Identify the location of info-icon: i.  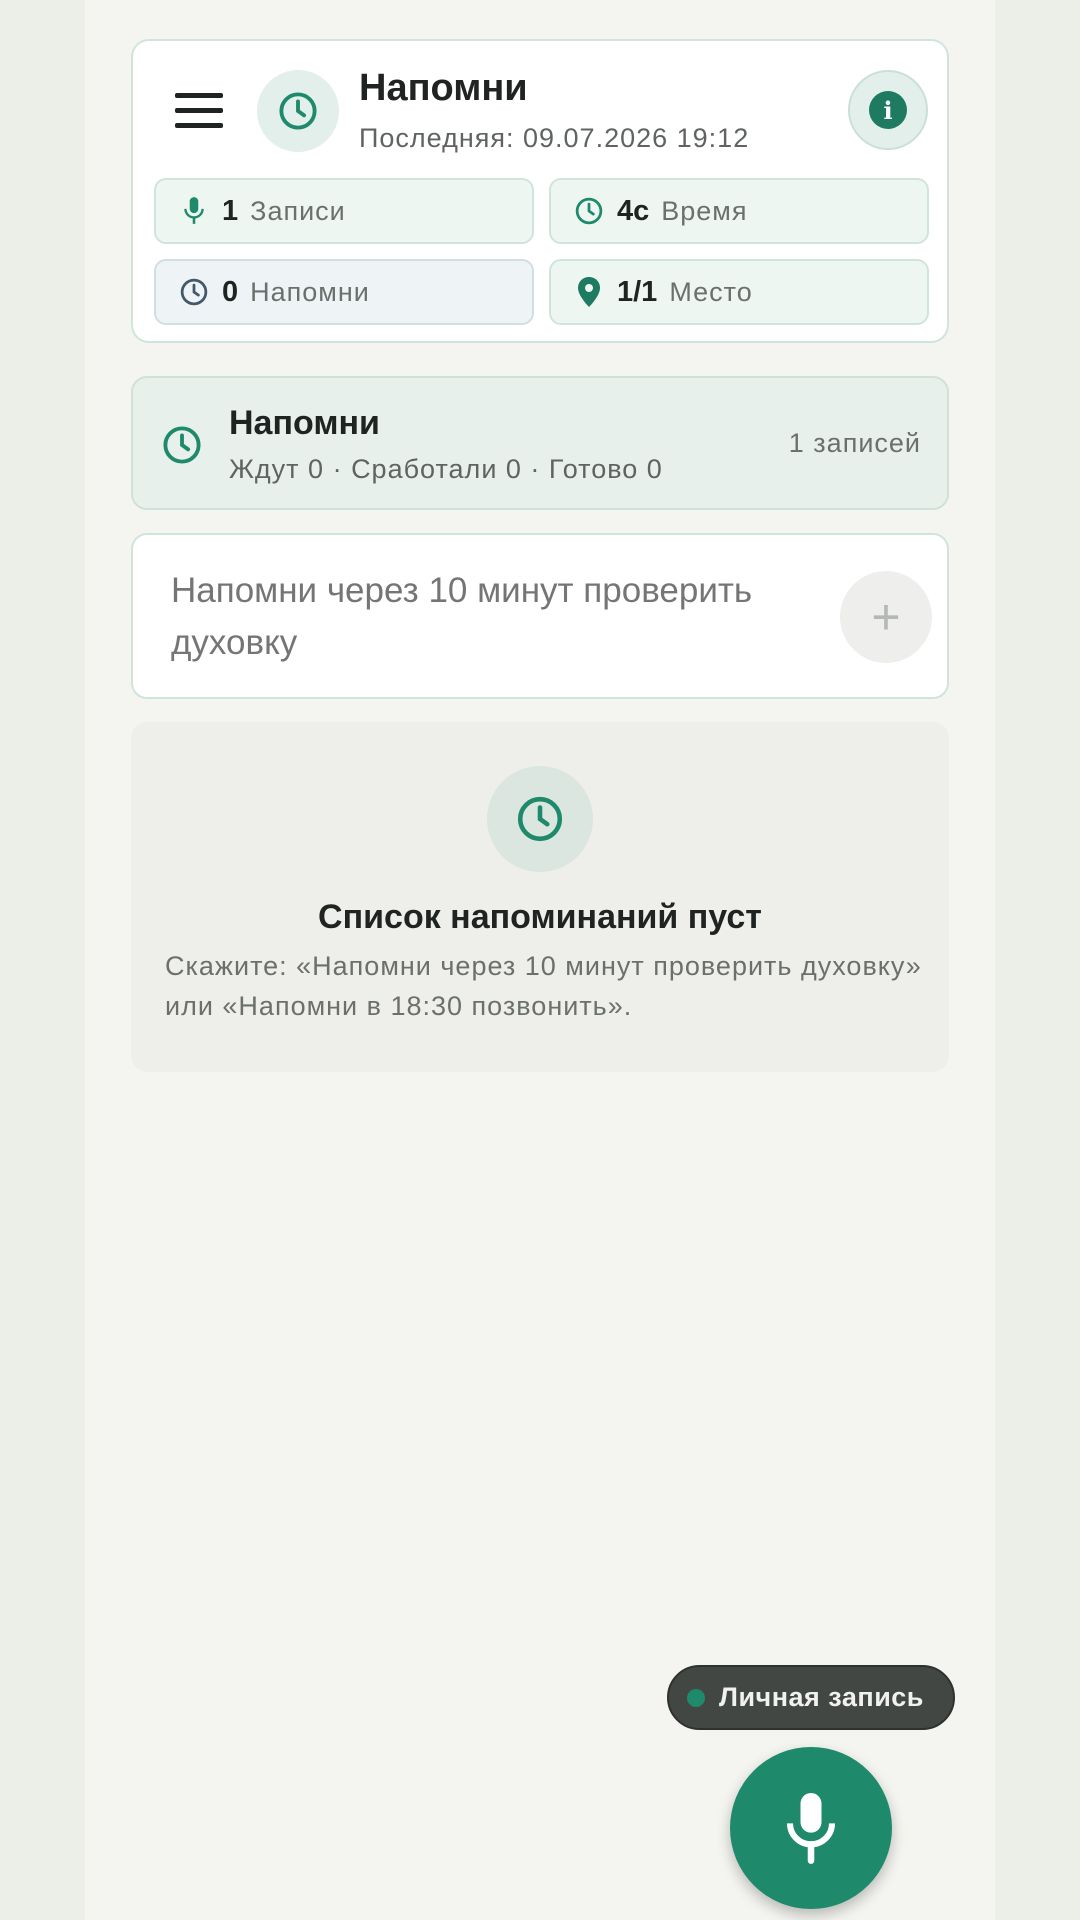
(888, 110).